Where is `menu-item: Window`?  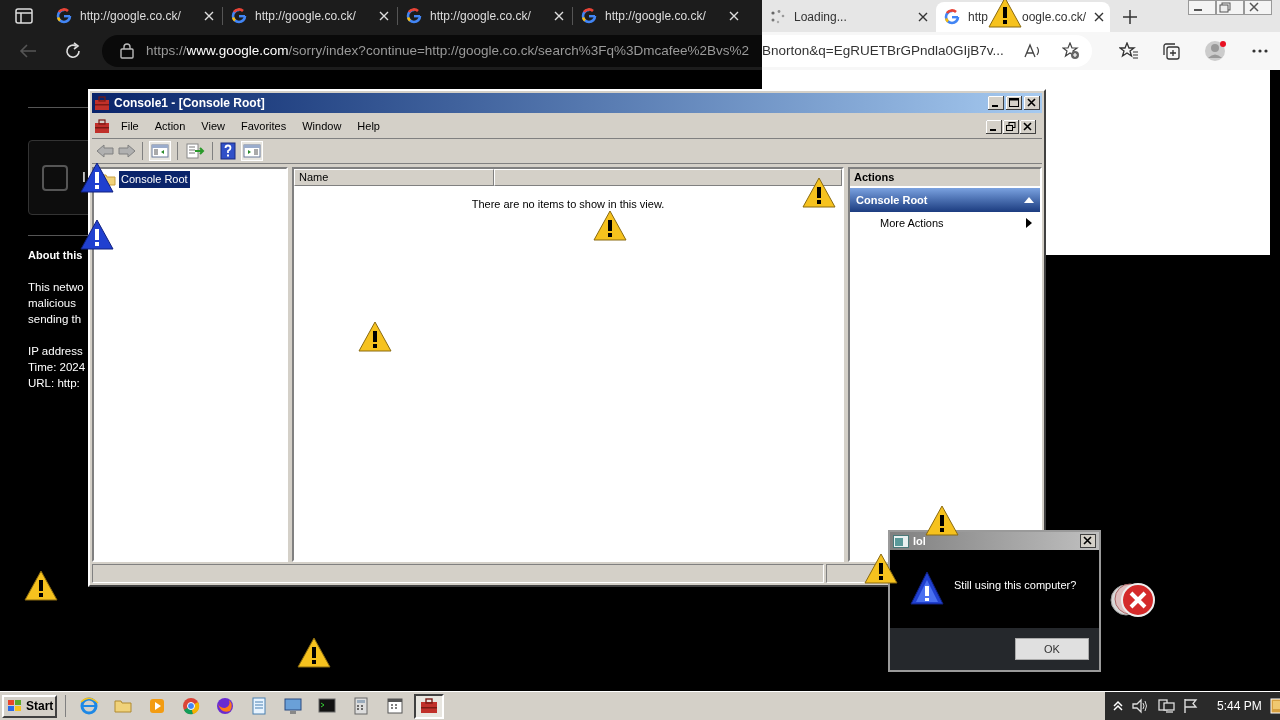
menu-item: Window is located at coordinates (322, 126).